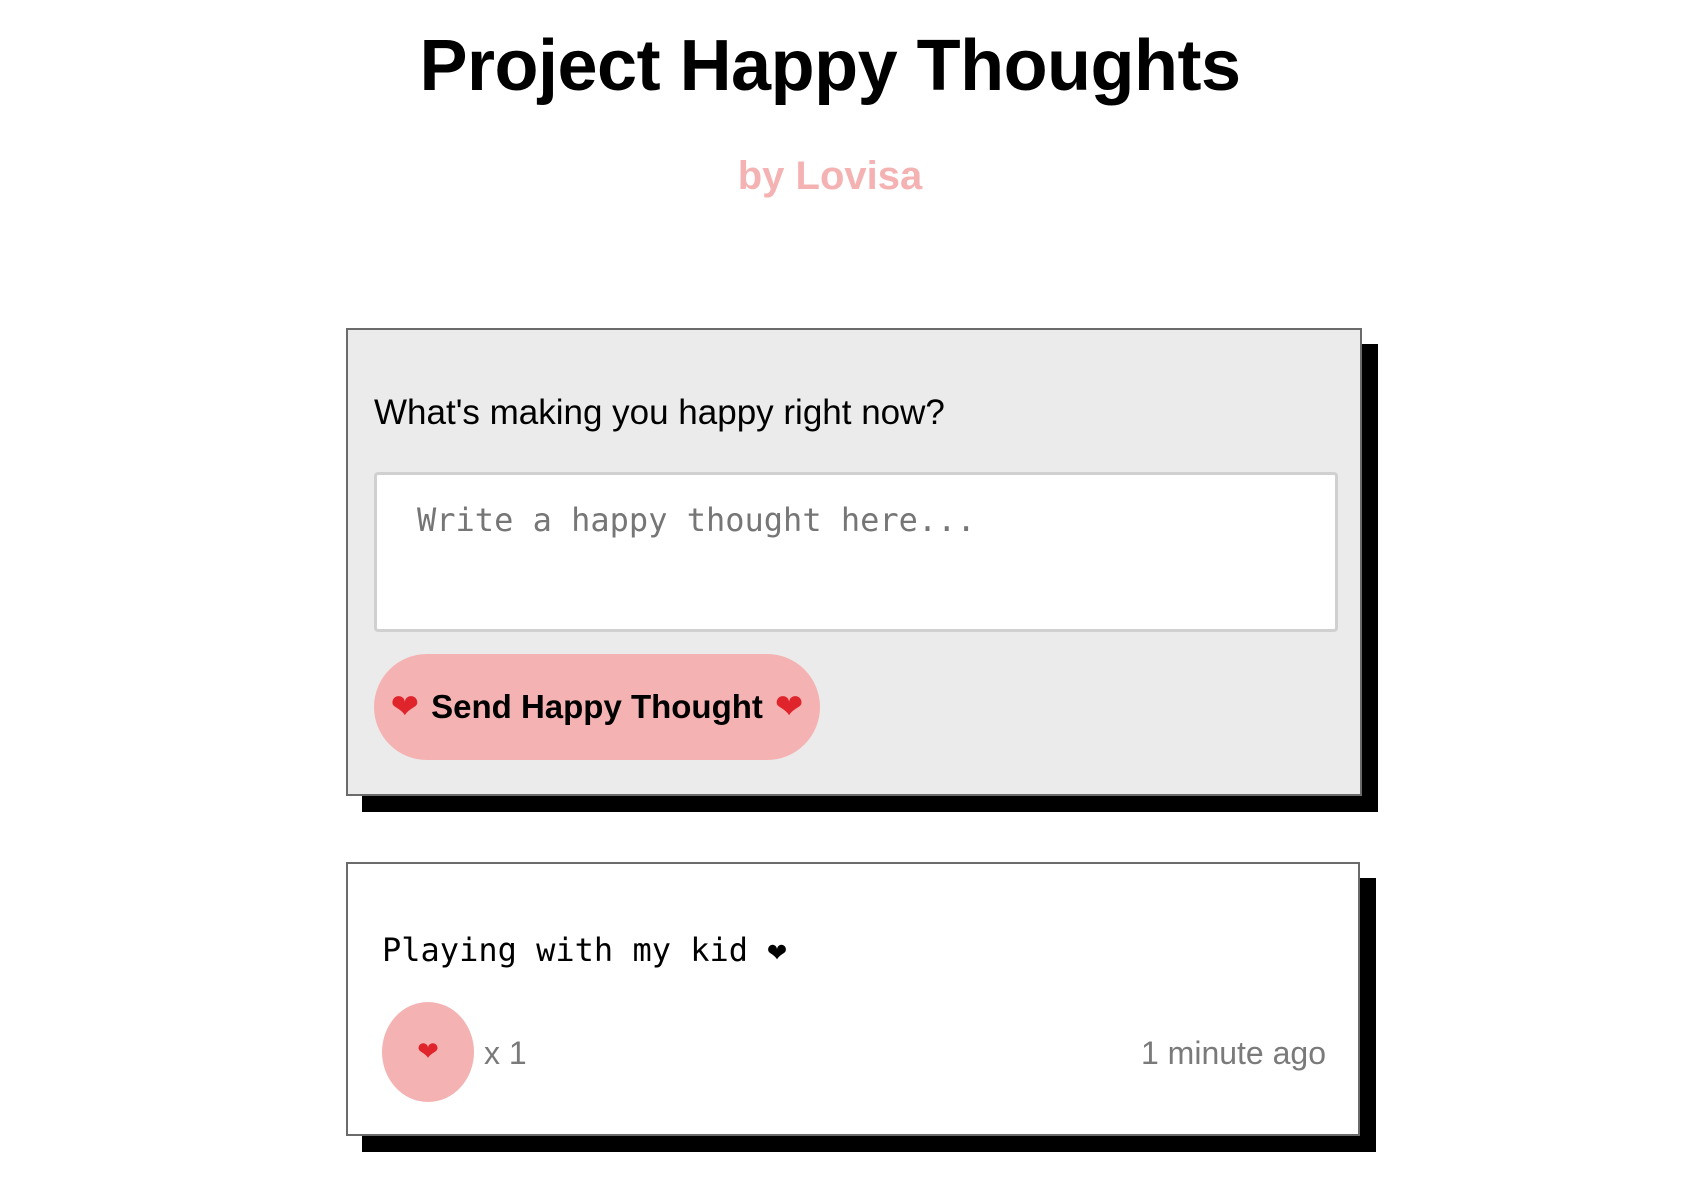 The image size is (1700, 1190). I want to click on like-button: ❤, so click(428, 1052).